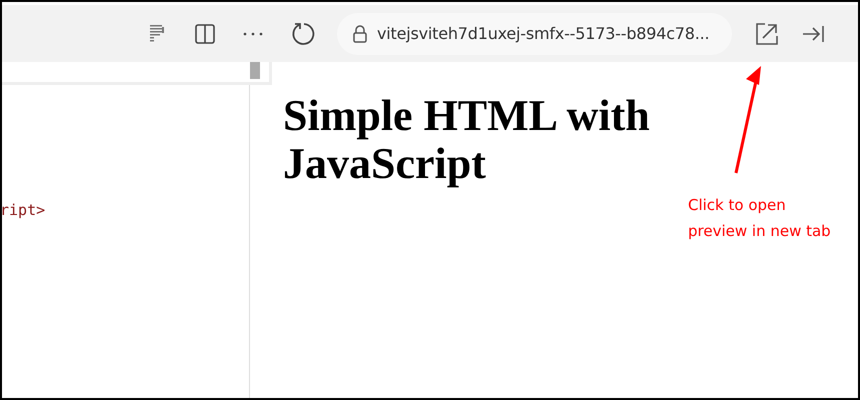  I want to click on collapse-icon, so click(813, 33).